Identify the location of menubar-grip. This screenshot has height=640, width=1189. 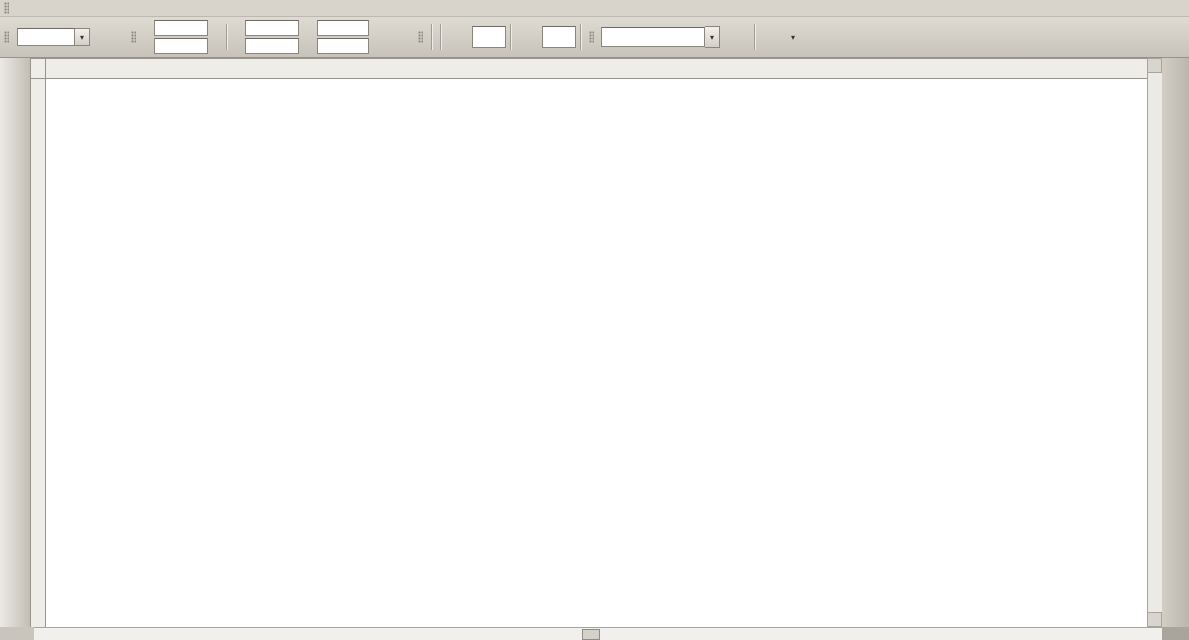
(6, 8).